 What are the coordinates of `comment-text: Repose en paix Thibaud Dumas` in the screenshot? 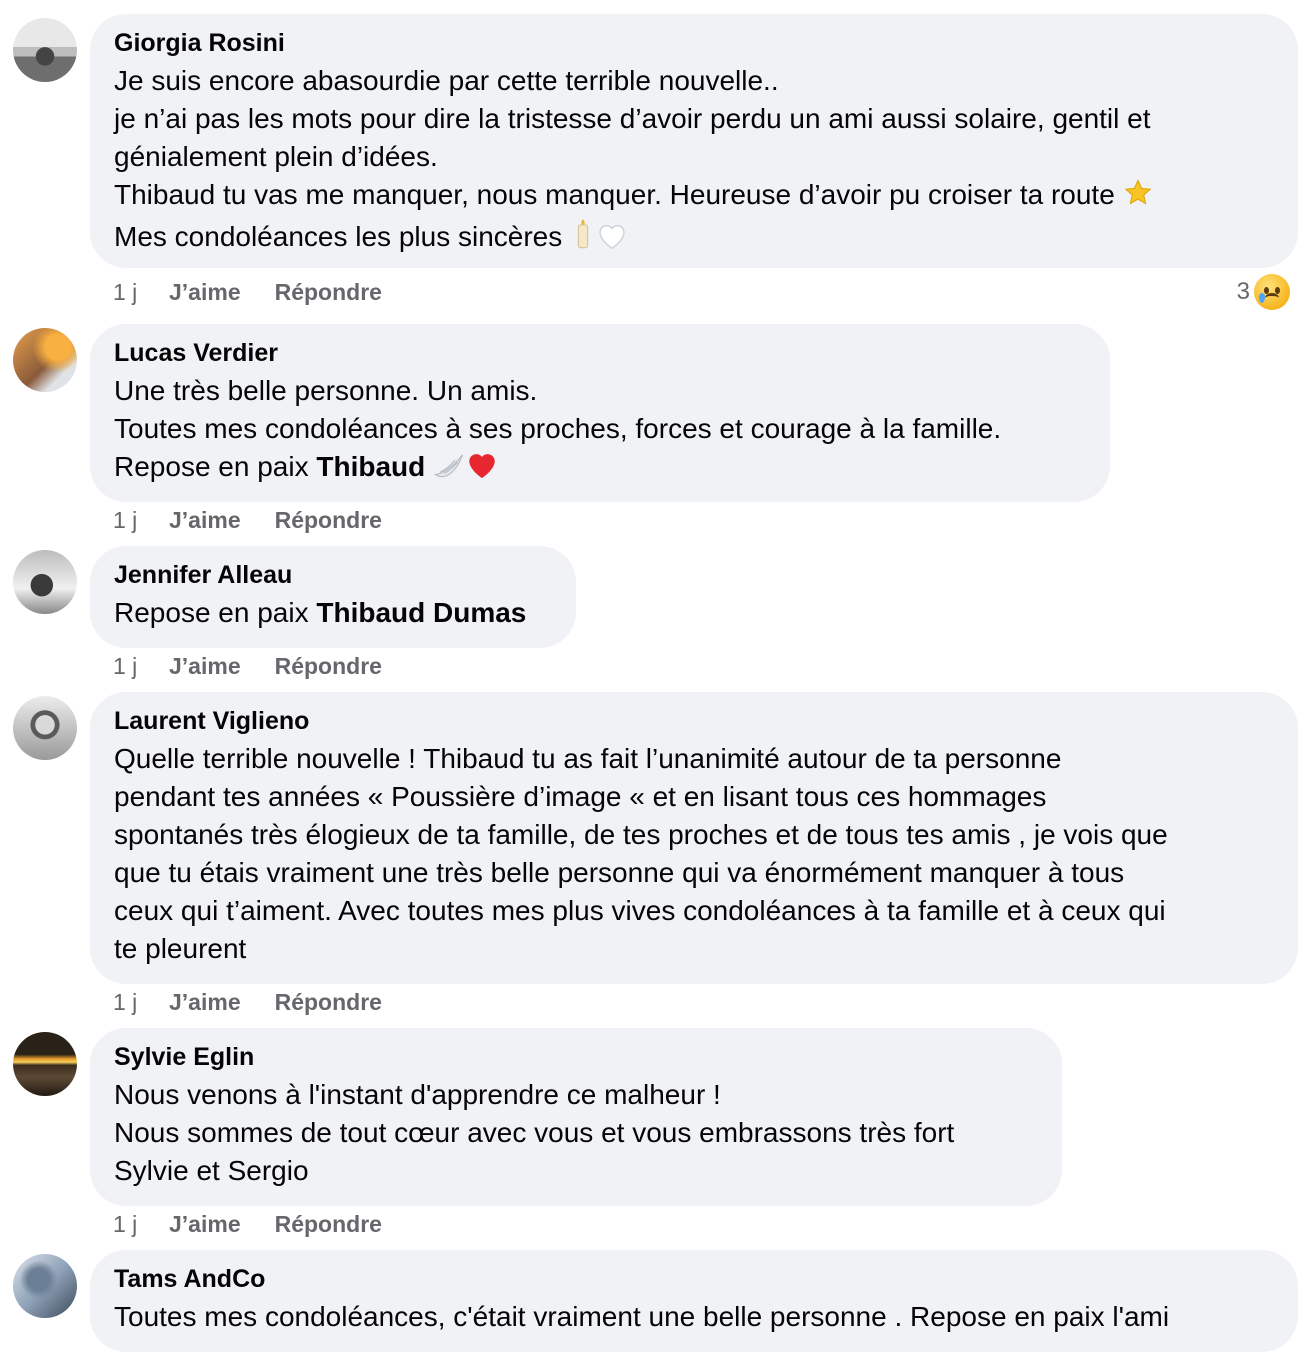 It's located at (333, 613).